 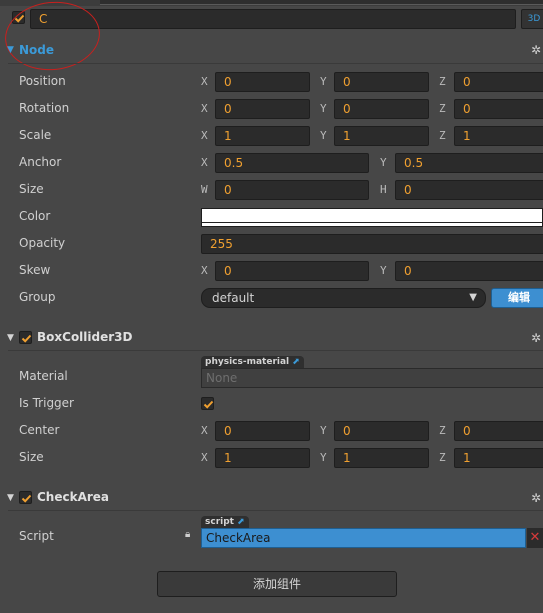 I want to click on boxcollider-enabled-checkbox, so click(x=25, y=337).